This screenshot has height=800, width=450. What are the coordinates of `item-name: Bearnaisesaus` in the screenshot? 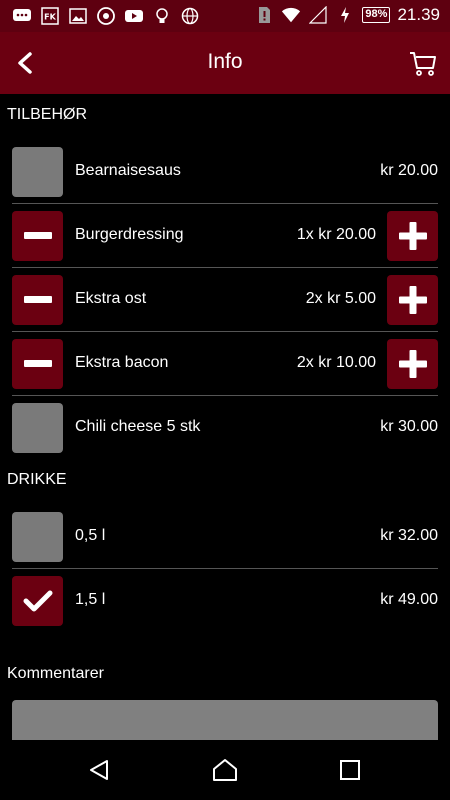 It's located at (128, 170).